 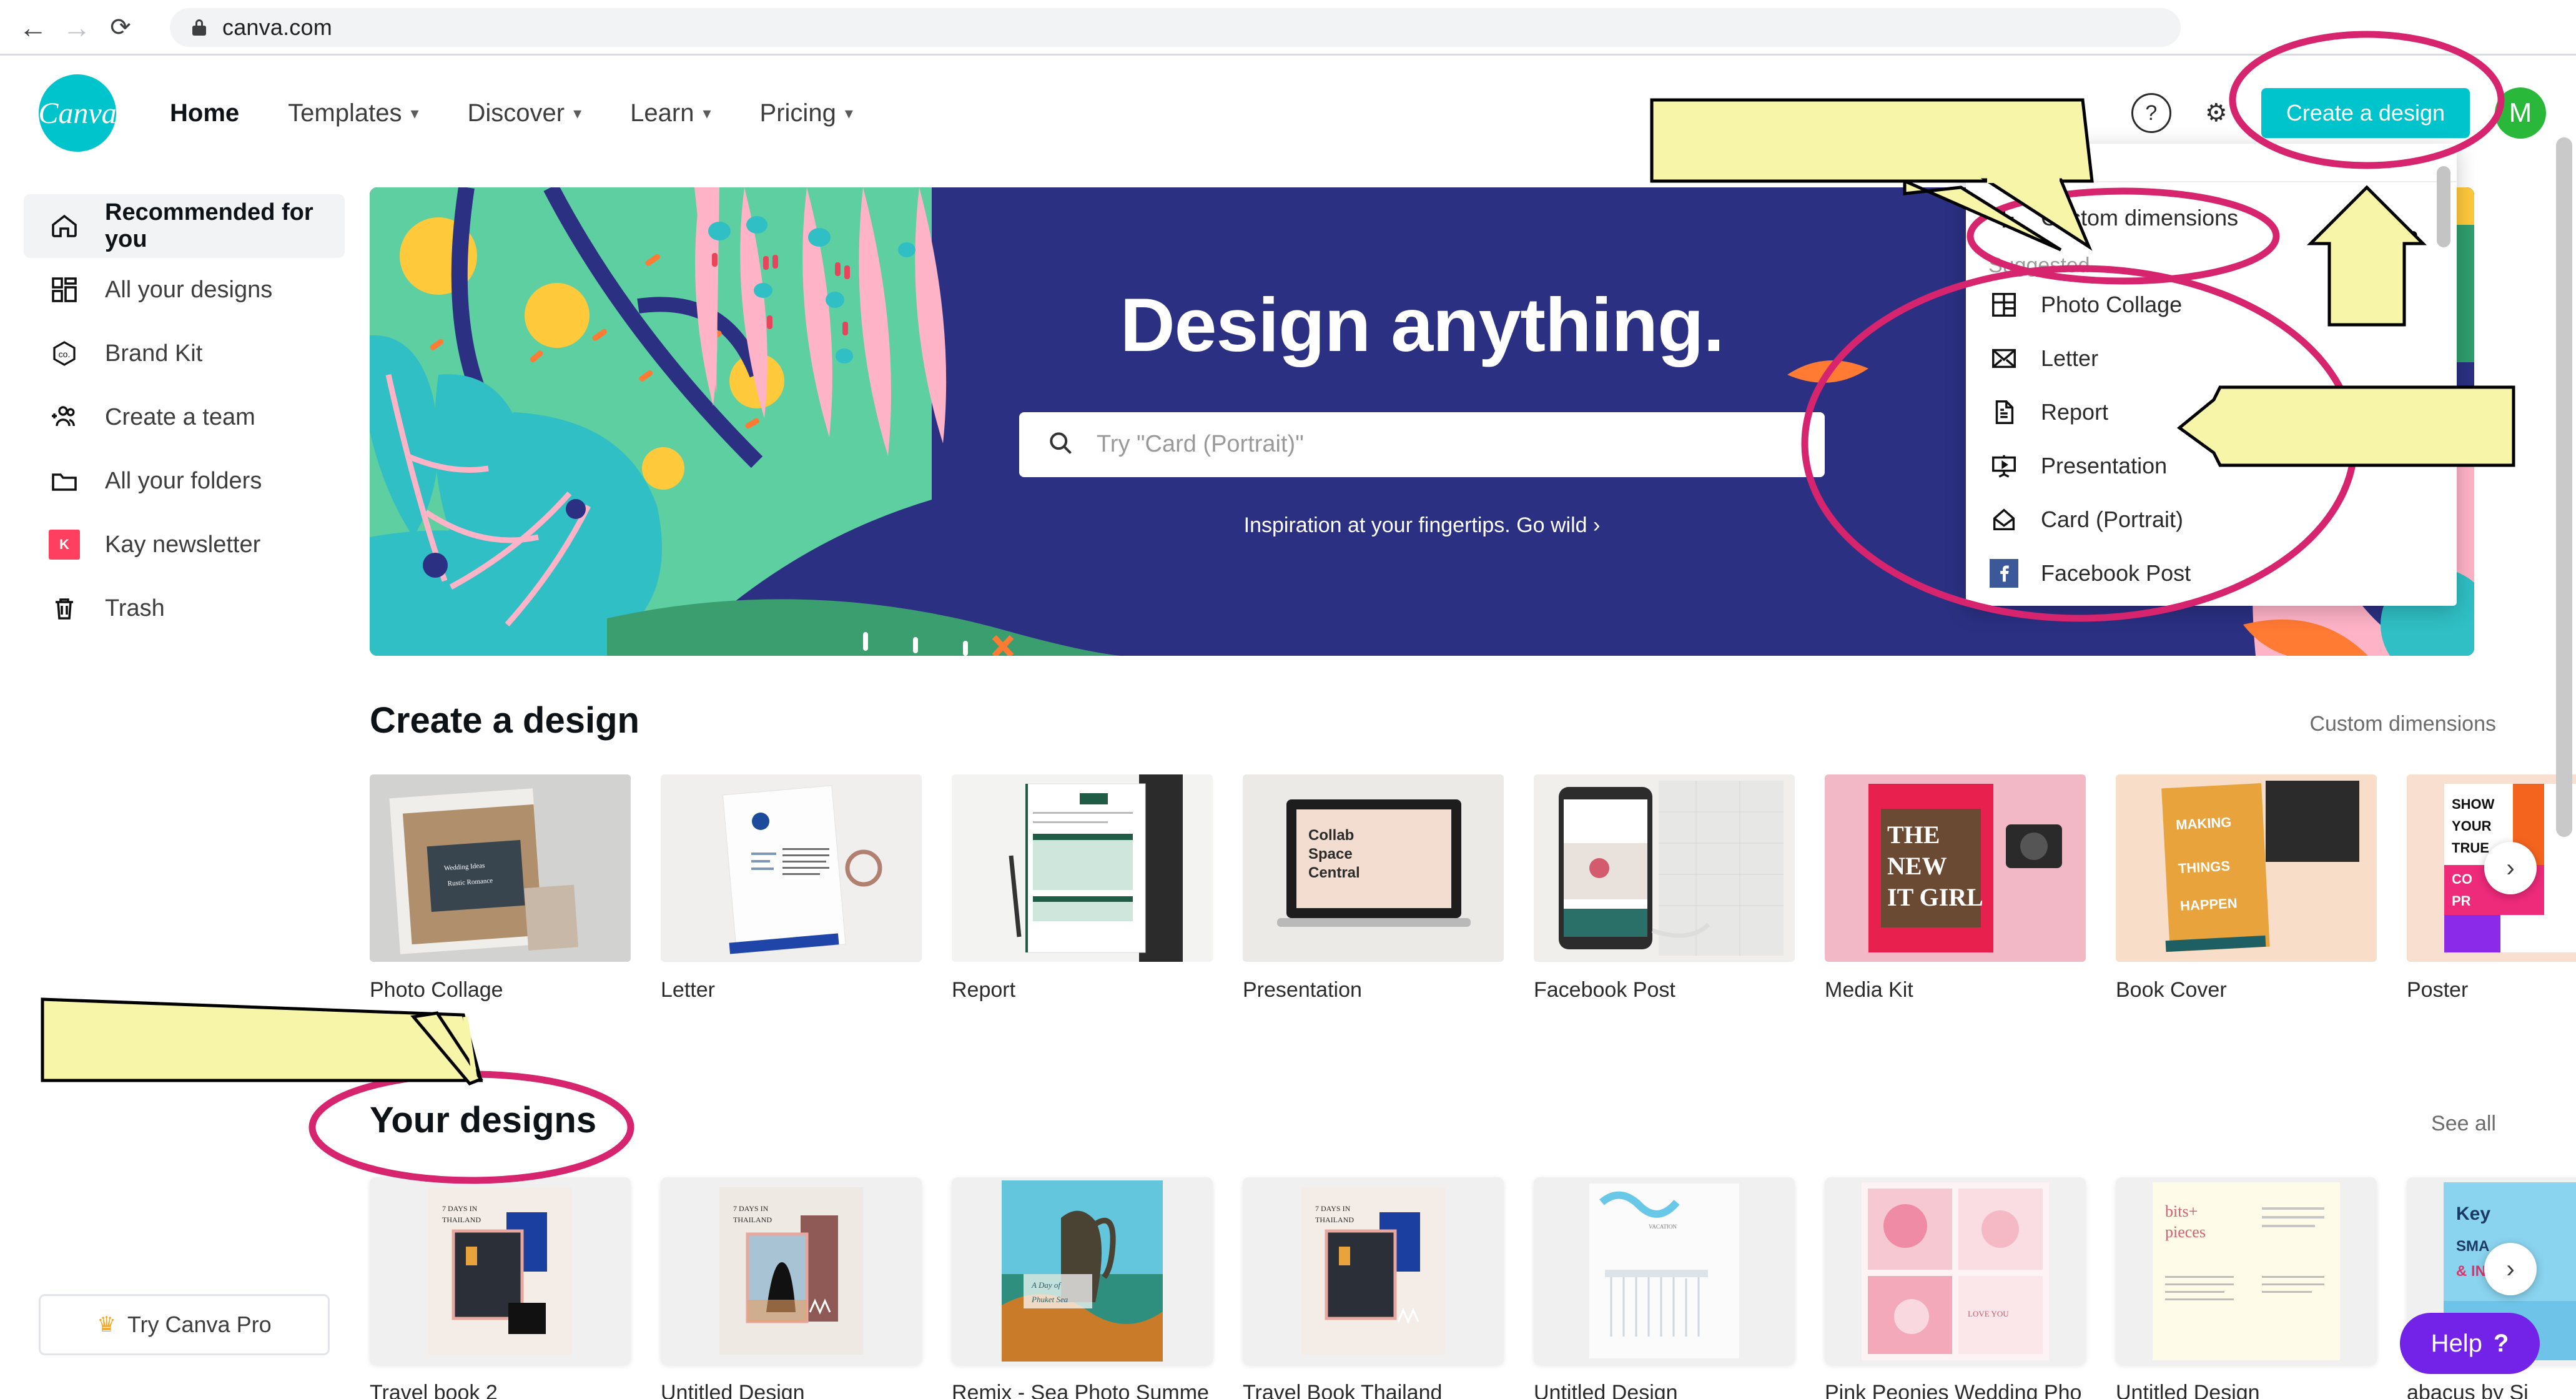 I want to click on design-type-card: SHOW YOUR TRUE CO PR Poster, so click(x=2491, y=888).